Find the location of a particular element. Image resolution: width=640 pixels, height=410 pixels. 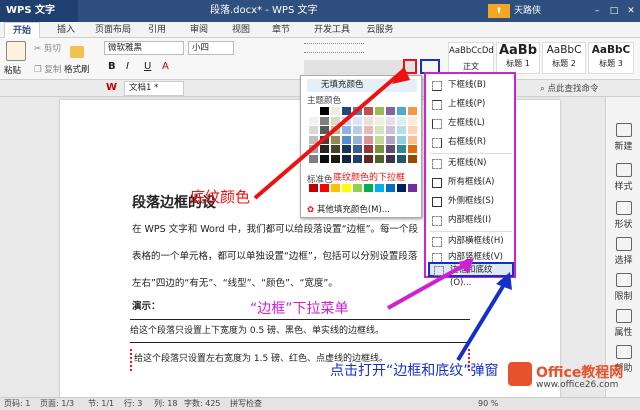

panel-new: 新建 is located at coordinates (623, 139).